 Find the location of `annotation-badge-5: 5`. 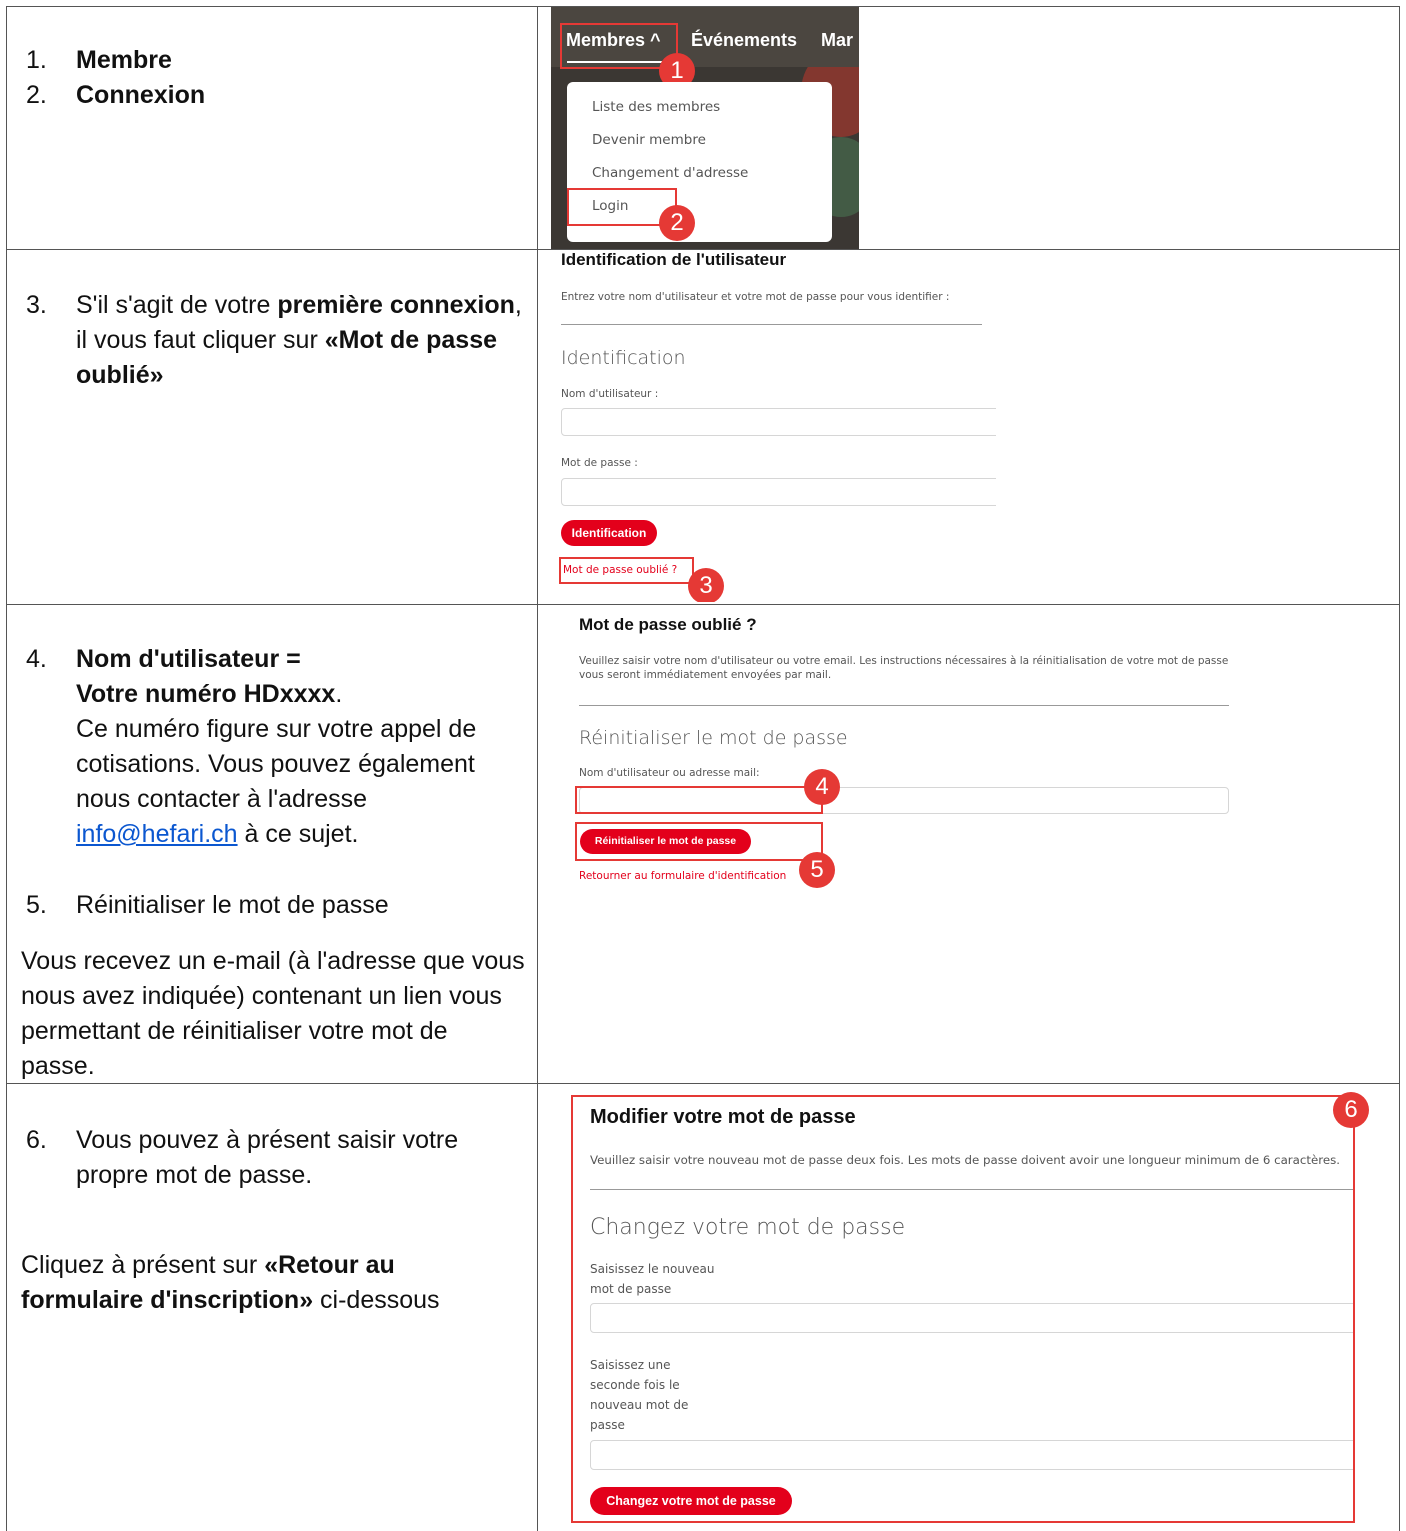

annotation-badge-5: 5 is located at coordinates (817, 870).